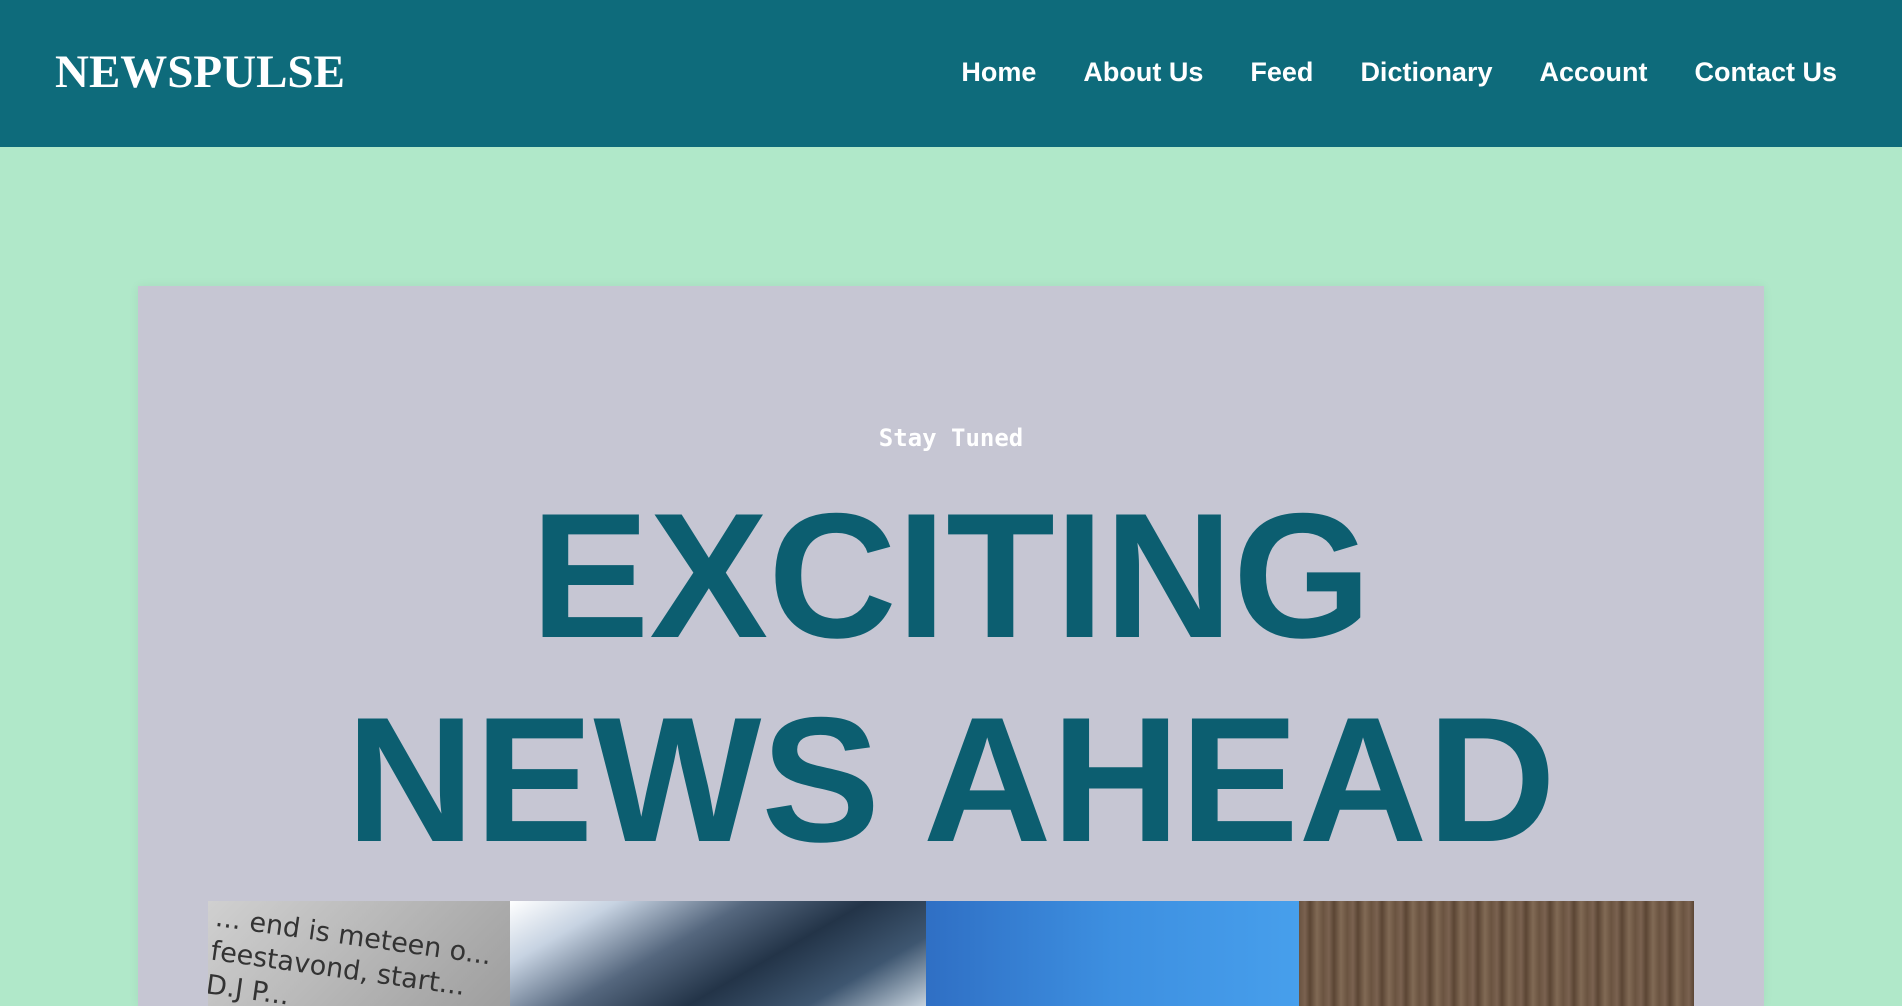  Describe the element at coordinates (1765, 72) in the screenshot. I see `nav-contact-us-link: Contact Us` at that location.